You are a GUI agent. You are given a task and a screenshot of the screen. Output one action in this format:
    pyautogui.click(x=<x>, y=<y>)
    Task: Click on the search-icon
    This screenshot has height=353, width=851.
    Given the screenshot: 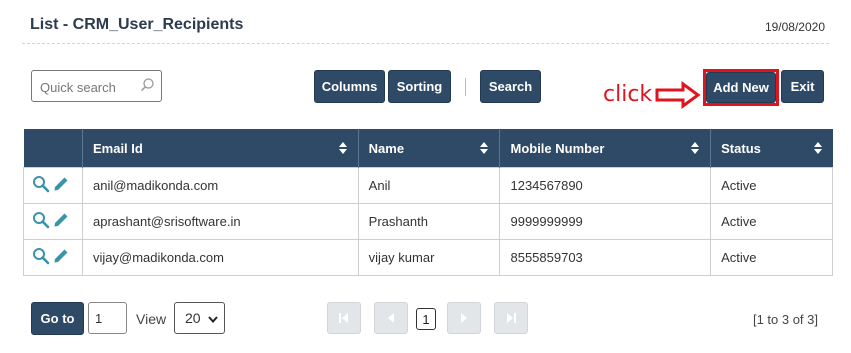 What is the action you would take?
    pyautogui.click(x=147, y=87)
    